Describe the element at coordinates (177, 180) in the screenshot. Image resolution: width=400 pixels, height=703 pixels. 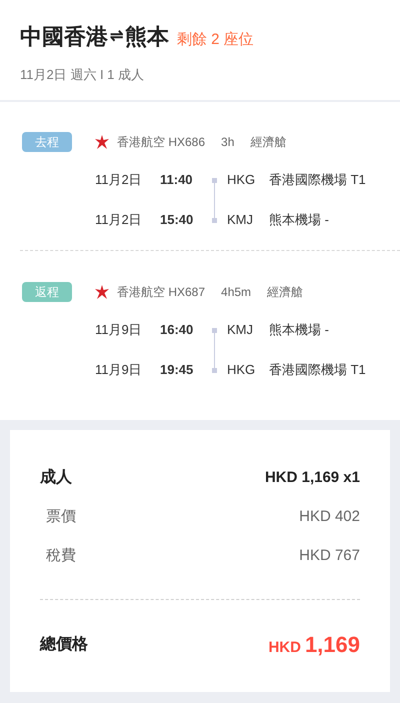
I see `flight-time: 11:40` at that location.